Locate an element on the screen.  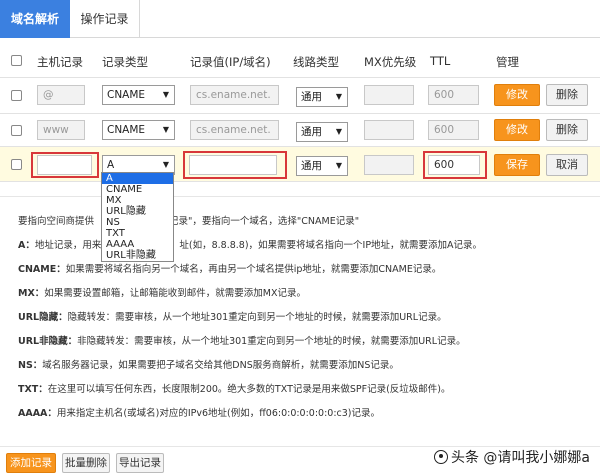
column-header-value: 记录值(IP/域名) is located at coordinates (230, 62).